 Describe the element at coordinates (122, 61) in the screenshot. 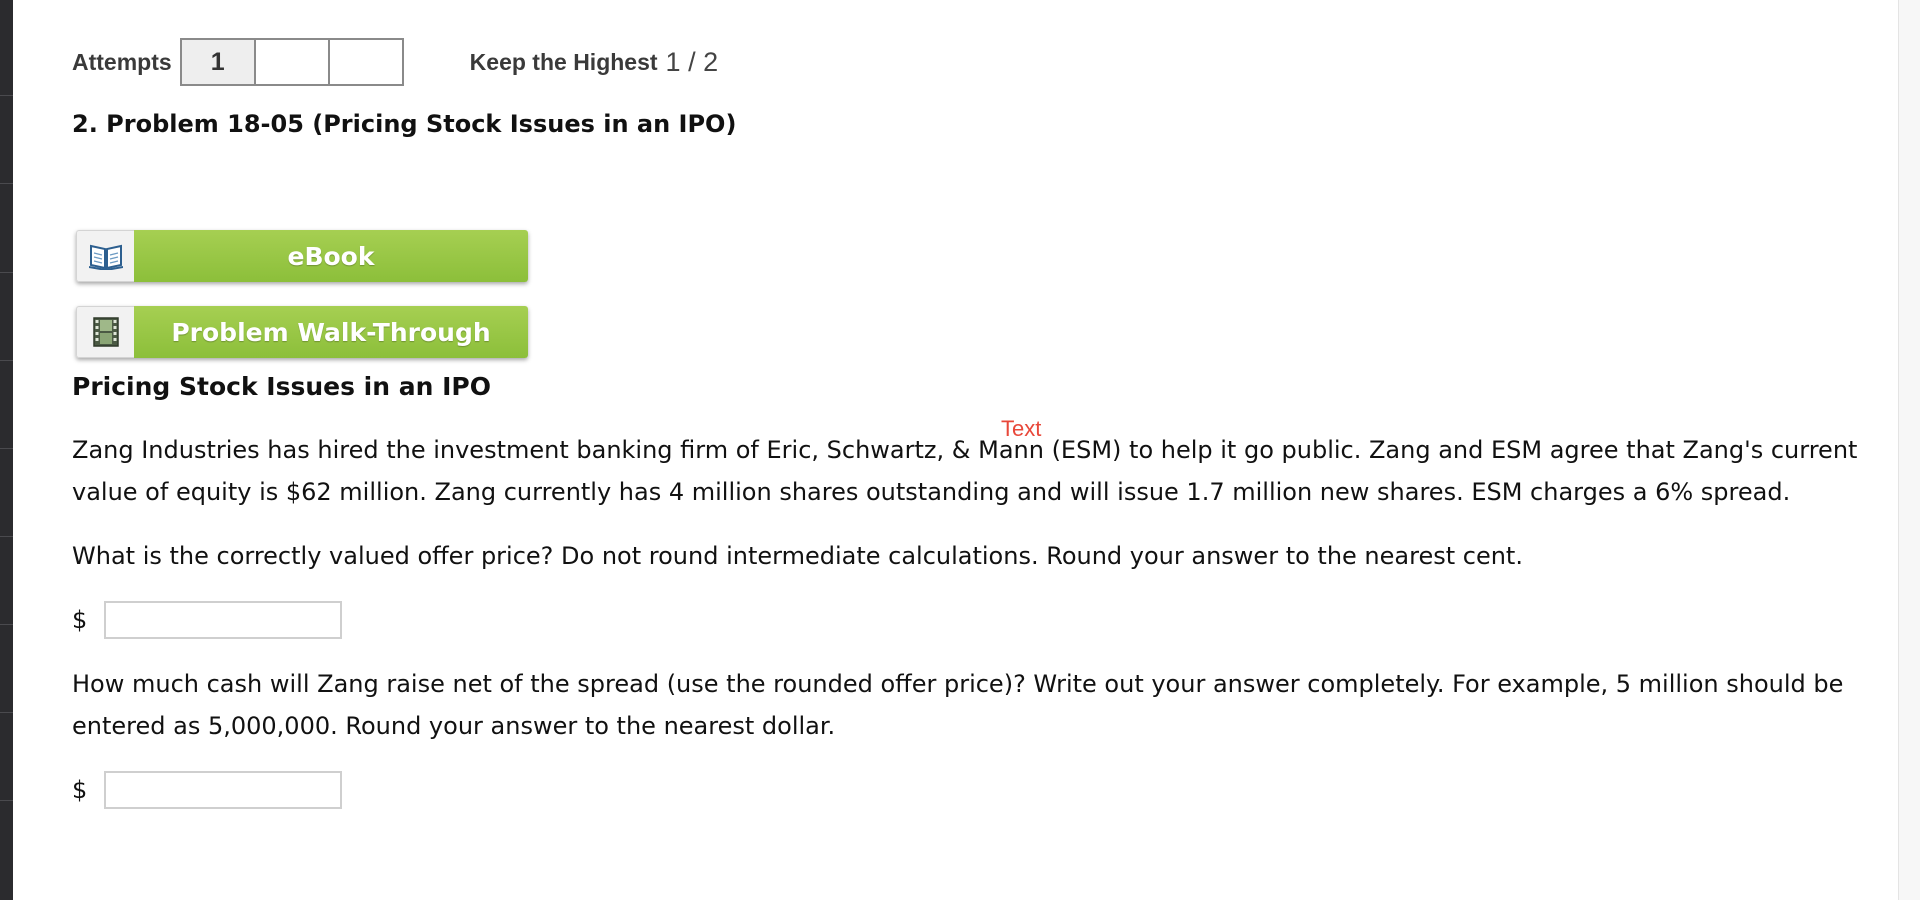

I see `attempts-label: Attempts` at that location.